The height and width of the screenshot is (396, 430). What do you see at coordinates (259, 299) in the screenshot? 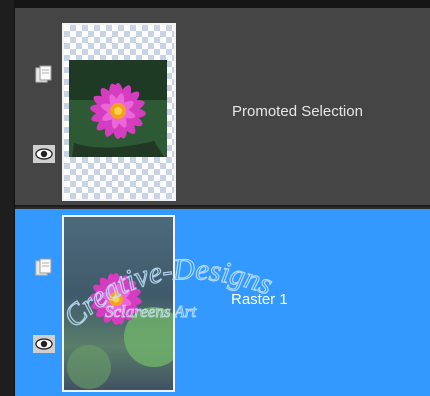
I see `layer-name-label: Raster 1` at bounding box center [259, 299].